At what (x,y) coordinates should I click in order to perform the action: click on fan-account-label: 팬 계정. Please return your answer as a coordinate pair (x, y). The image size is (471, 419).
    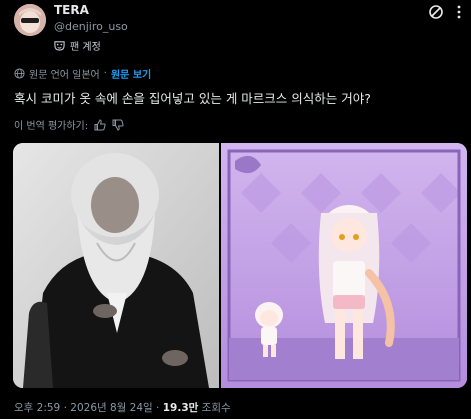
    Looking at the image, I should click on (85, 47).